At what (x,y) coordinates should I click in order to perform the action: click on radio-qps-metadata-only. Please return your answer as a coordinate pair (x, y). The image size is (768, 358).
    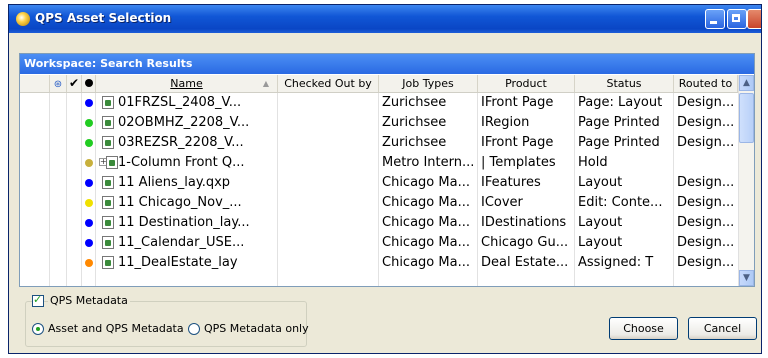
    Looking at the image, I should click on (194, 329).